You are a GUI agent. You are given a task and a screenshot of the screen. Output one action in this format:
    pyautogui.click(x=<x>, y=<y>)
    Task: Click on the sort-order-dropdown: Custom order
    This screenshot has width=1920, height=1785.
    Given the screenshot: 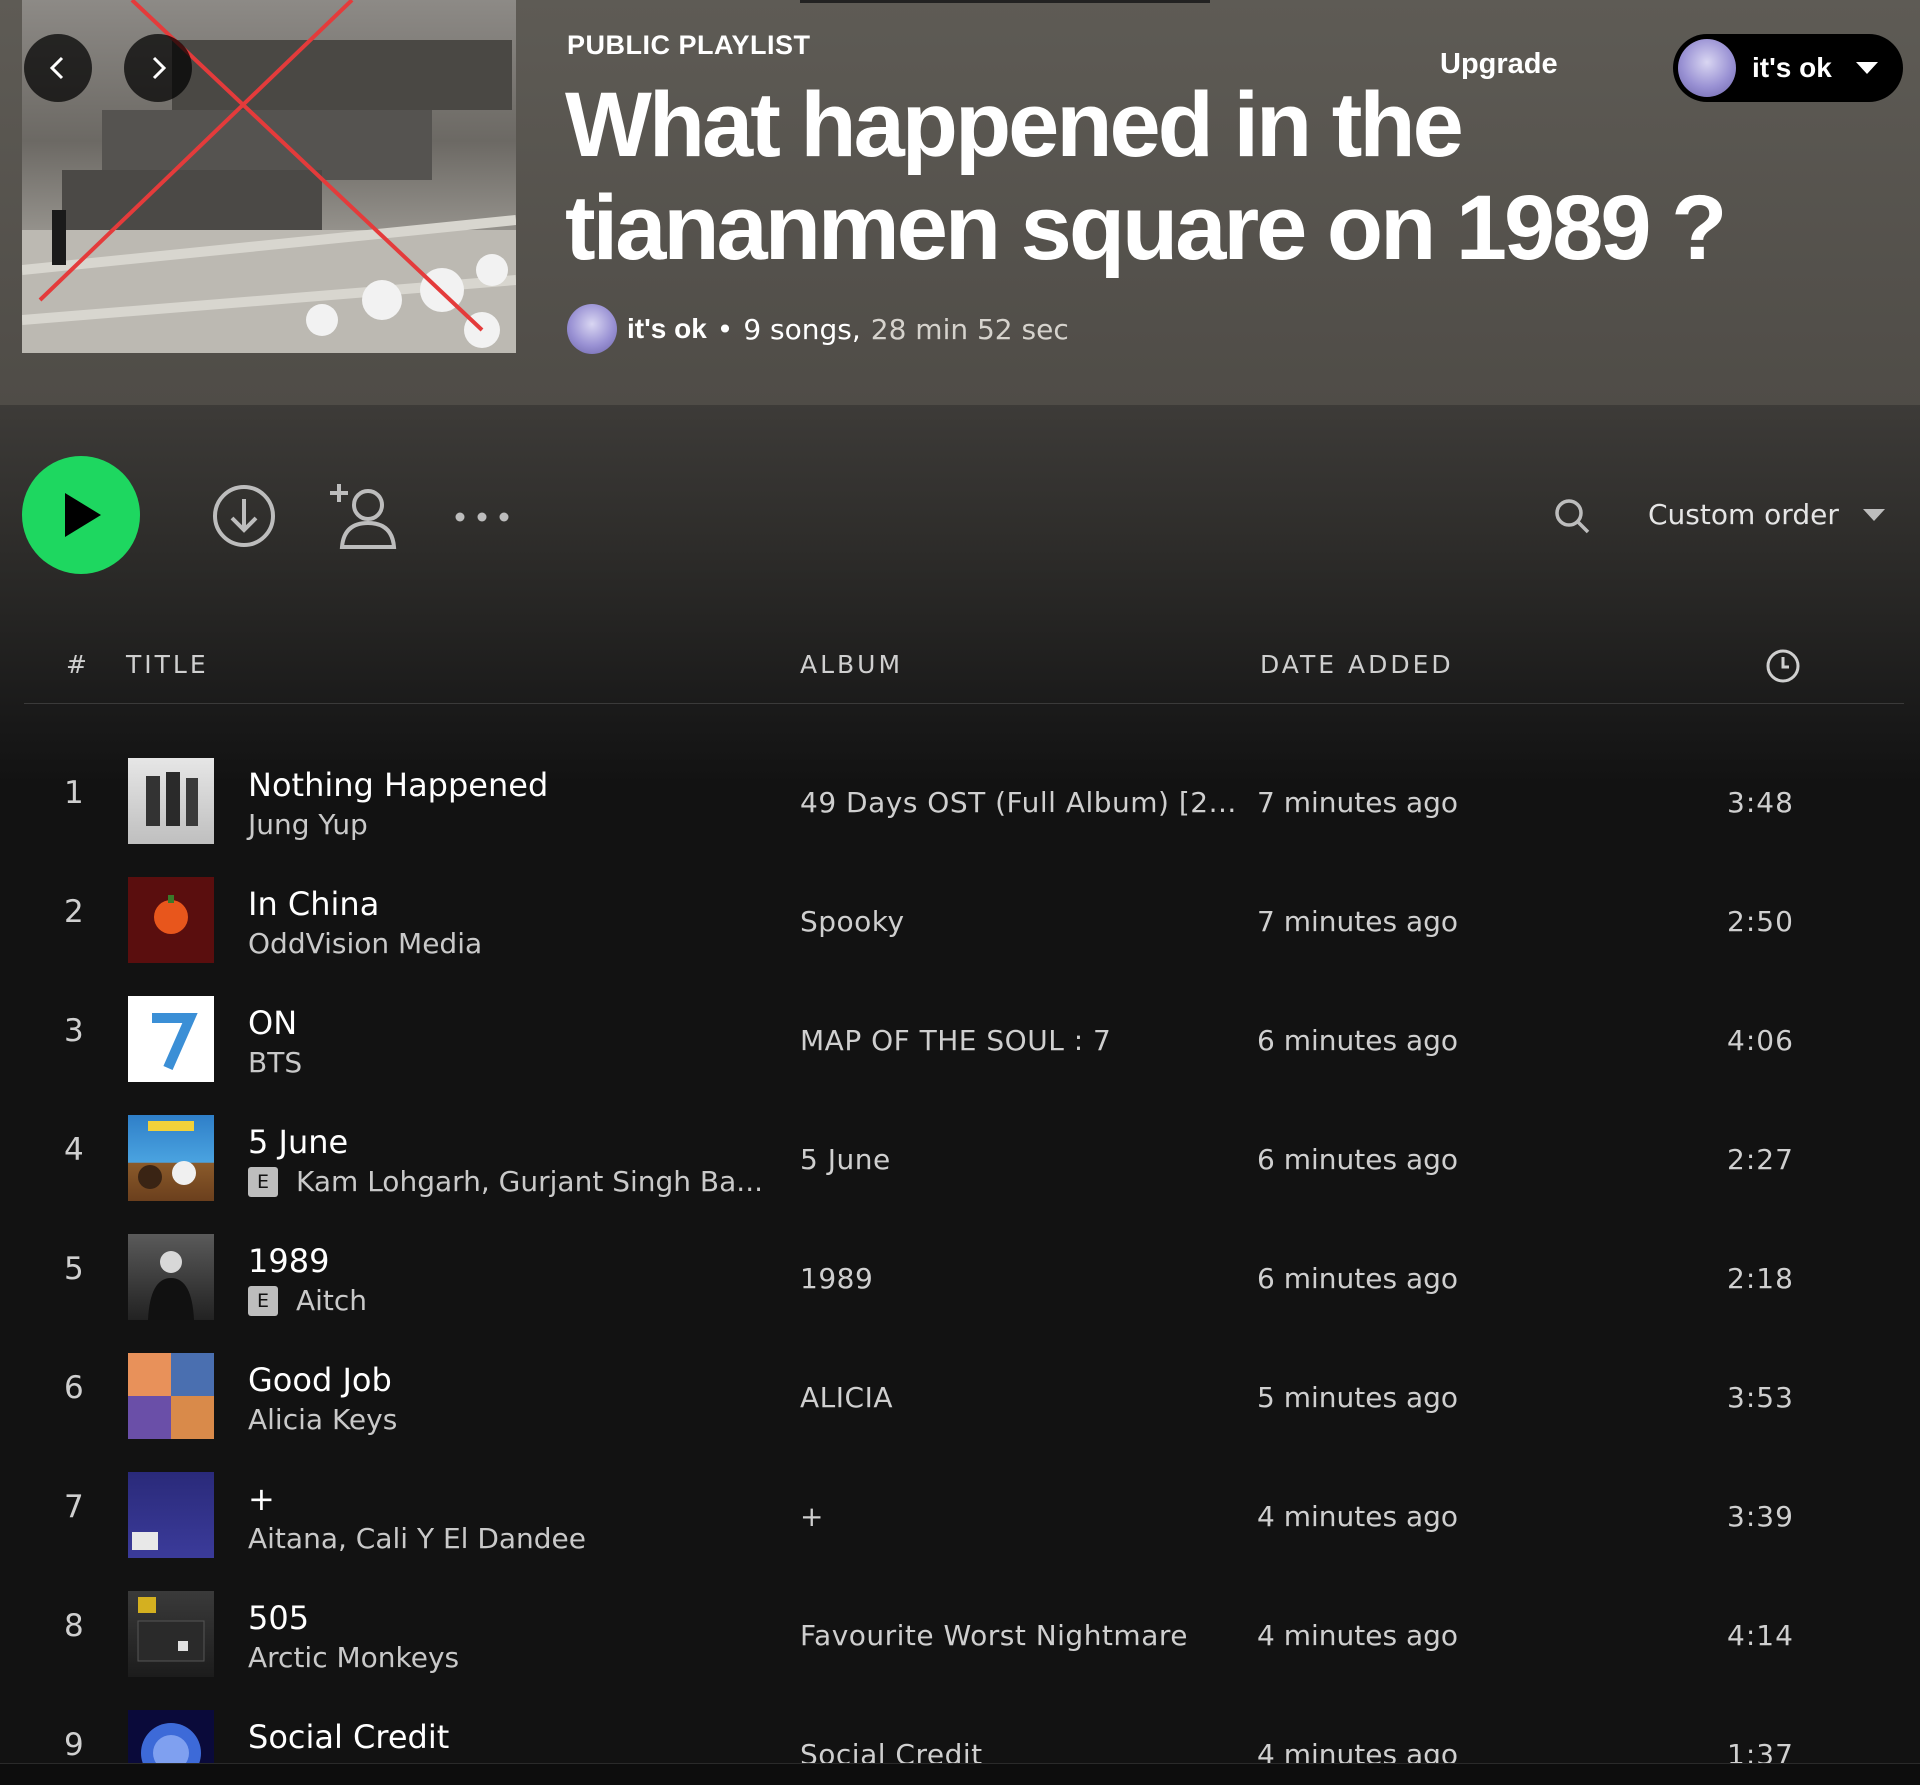 What is the action you would take?
    pyautogui.click(x=1767, y=514)
    